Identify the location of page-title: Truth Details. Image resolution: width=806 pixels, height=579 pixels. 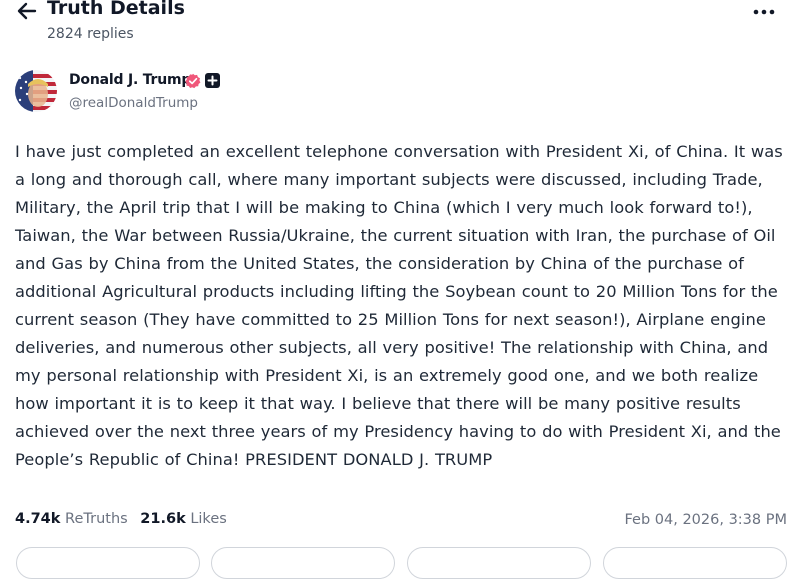
(116, 9).